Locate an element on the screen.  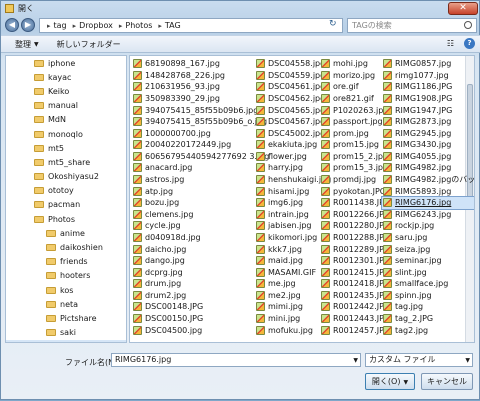
sidebar-item-pacman: pacman is located at coordinates (66, 205).